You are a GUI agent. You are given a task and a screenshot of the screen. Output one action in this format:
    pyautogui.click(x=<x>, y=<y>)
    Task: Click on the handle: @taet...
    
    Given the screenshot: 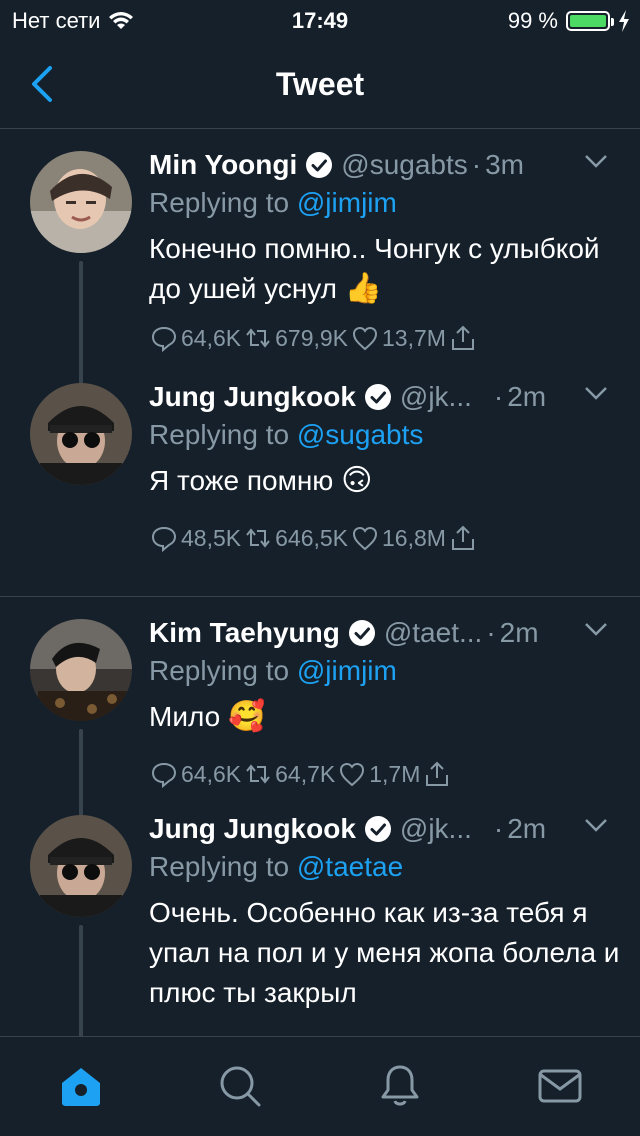 What is the action you would take?
    pyautogui.click(x=433, y=633)
    